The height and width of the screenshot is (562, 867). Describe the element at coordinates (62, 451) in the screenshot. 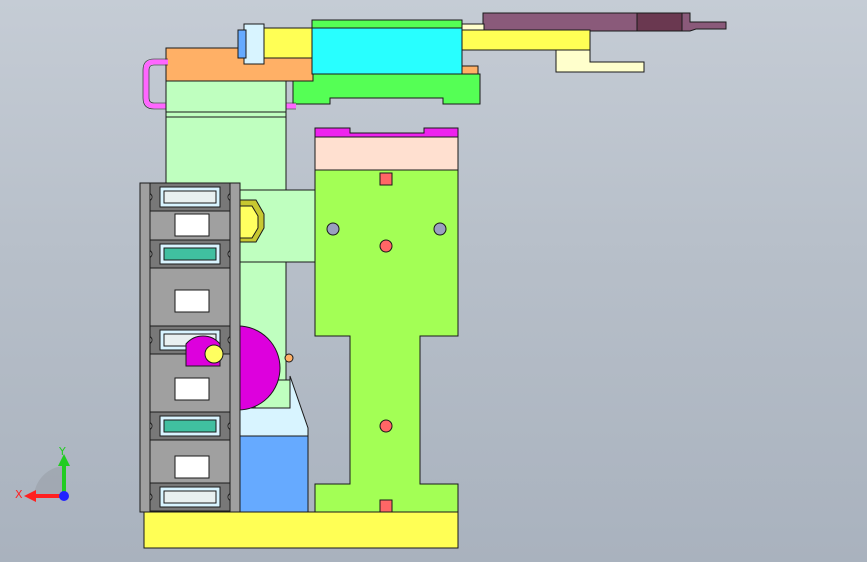

I see `y-axis-label: Y` at that location.